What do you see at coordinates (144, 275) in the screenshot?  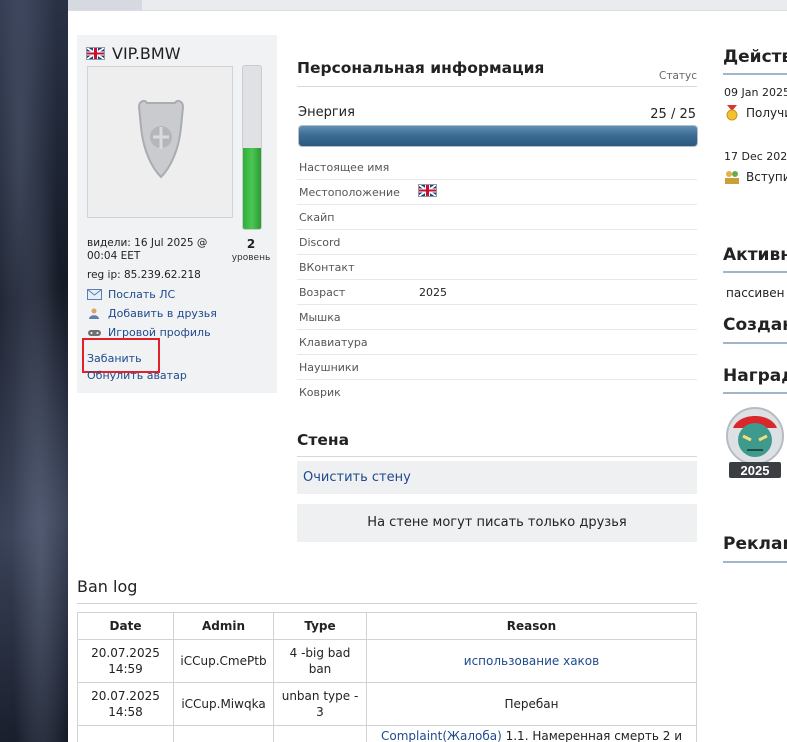 I see `reg-ip: reg ip: 85.239.62.218` at bounding box center [144, 275].